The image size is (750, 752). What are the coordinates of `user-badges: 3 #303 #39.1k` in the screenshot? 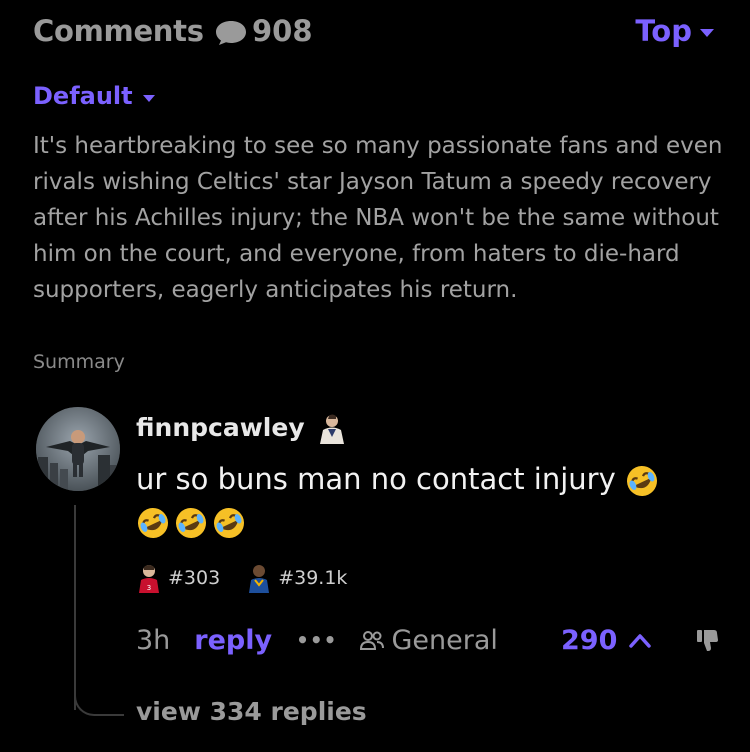 It's located at (254, 578).